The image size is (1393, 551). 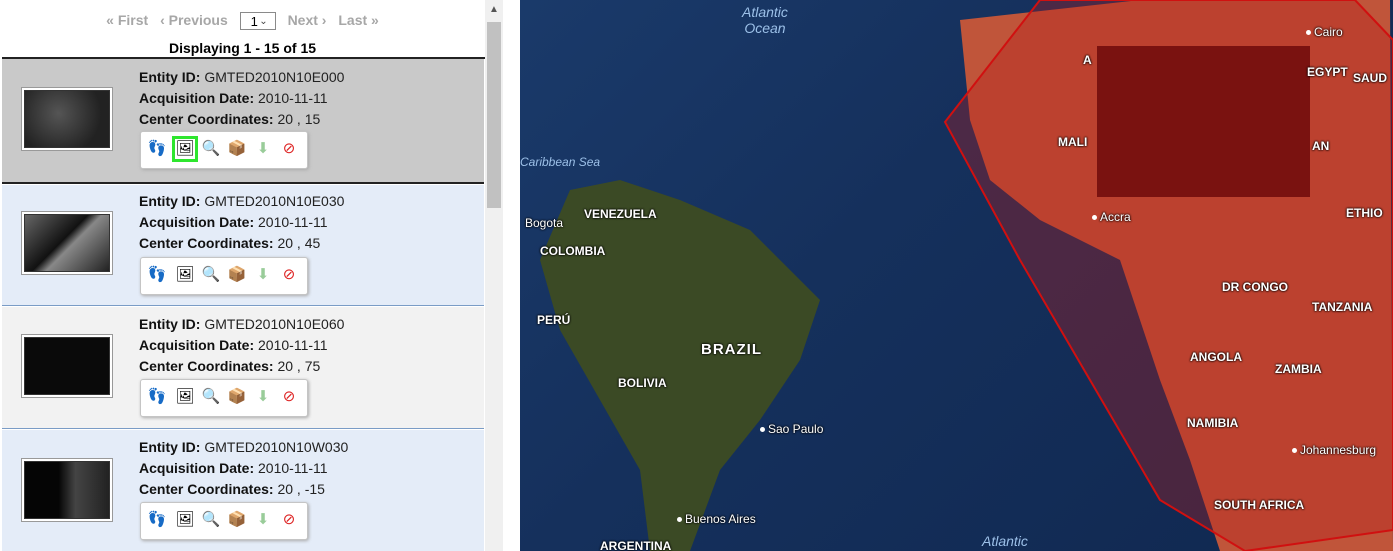 What do you see at coordinates (1364, 213) in the screenshot?
I see `country-label: ETHIO` at bounding box center [1364, 213].